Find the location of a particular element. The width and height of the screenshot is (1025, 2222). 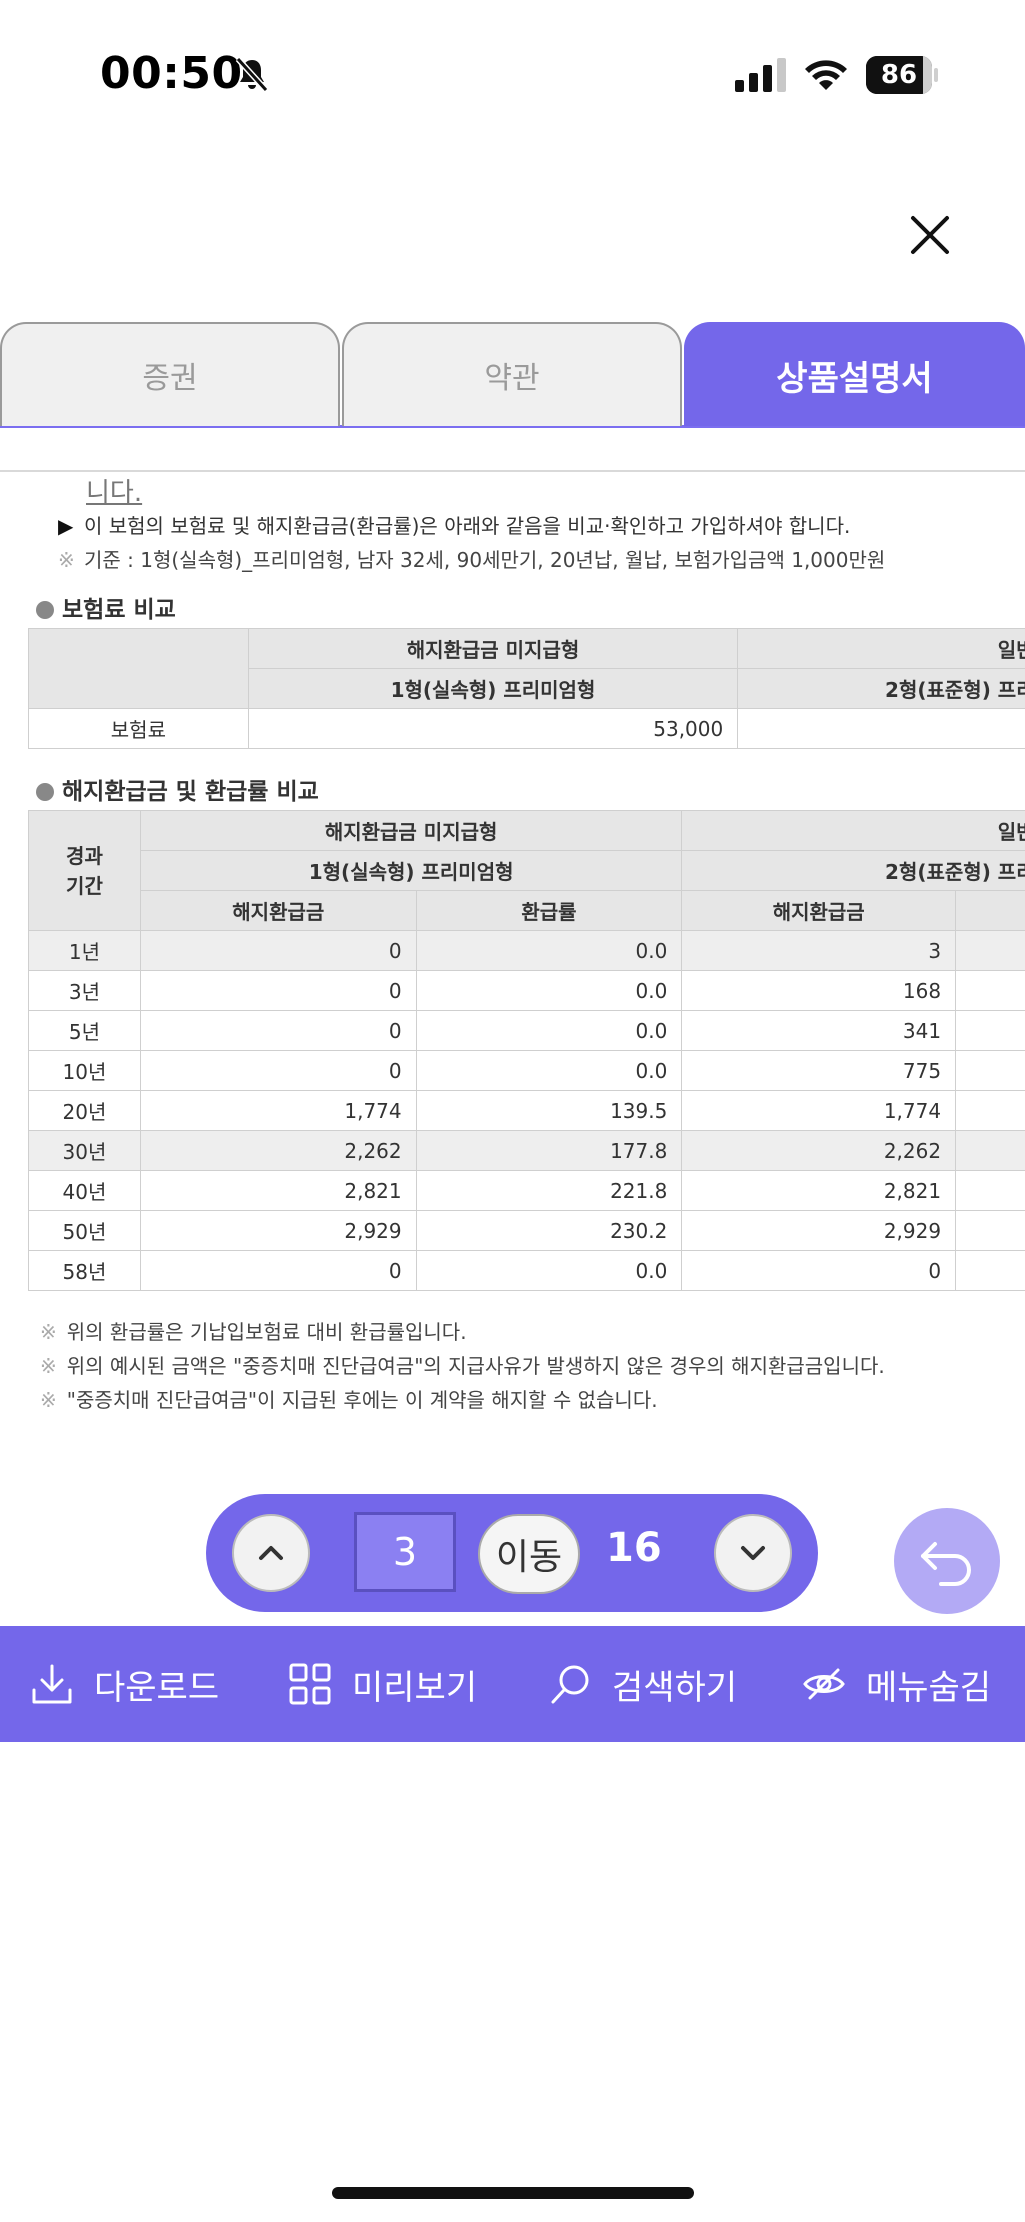

page-navigator: 3 이동 16 is located at coordinates (512, 1553).